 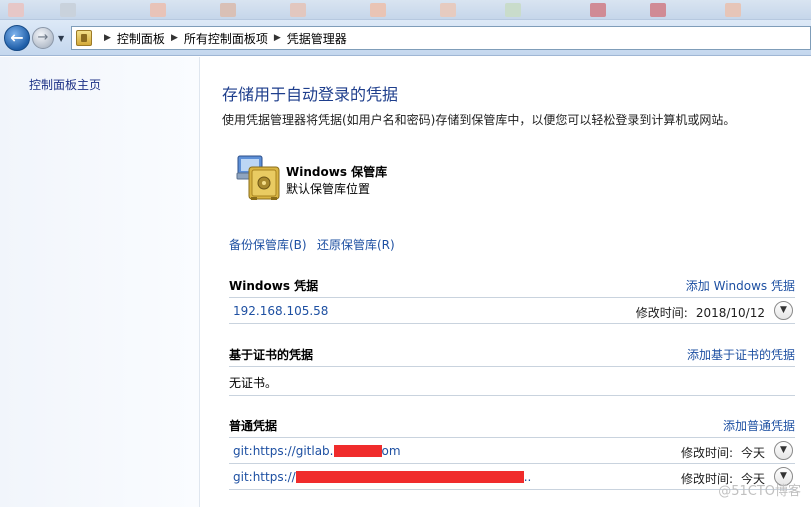 What do you see at coordinates (752, 453) in the screenshot?
I see `modified-value: 今天` at bounding box center [752, 453].